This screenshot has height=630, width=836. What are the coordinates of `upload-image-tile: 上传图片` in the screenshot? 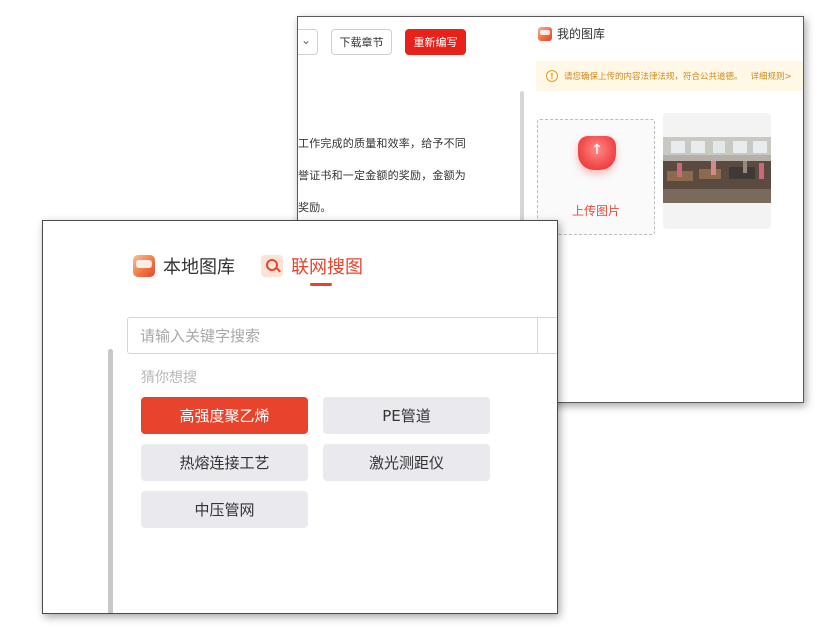 It's located at (596, 177).